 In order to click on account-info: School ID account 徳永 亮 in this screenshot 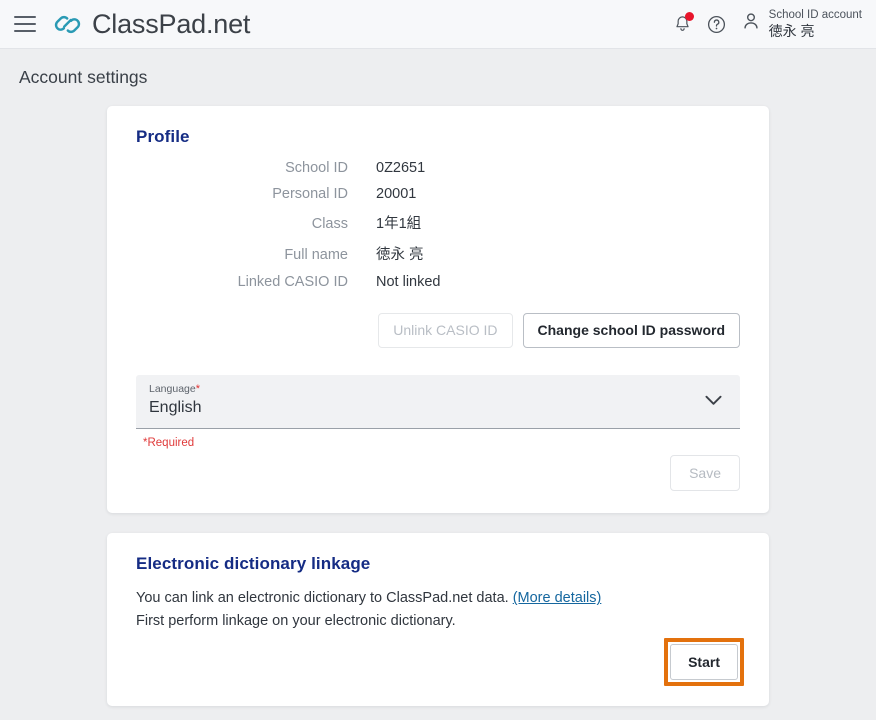, I will do `click(815, 24)`.